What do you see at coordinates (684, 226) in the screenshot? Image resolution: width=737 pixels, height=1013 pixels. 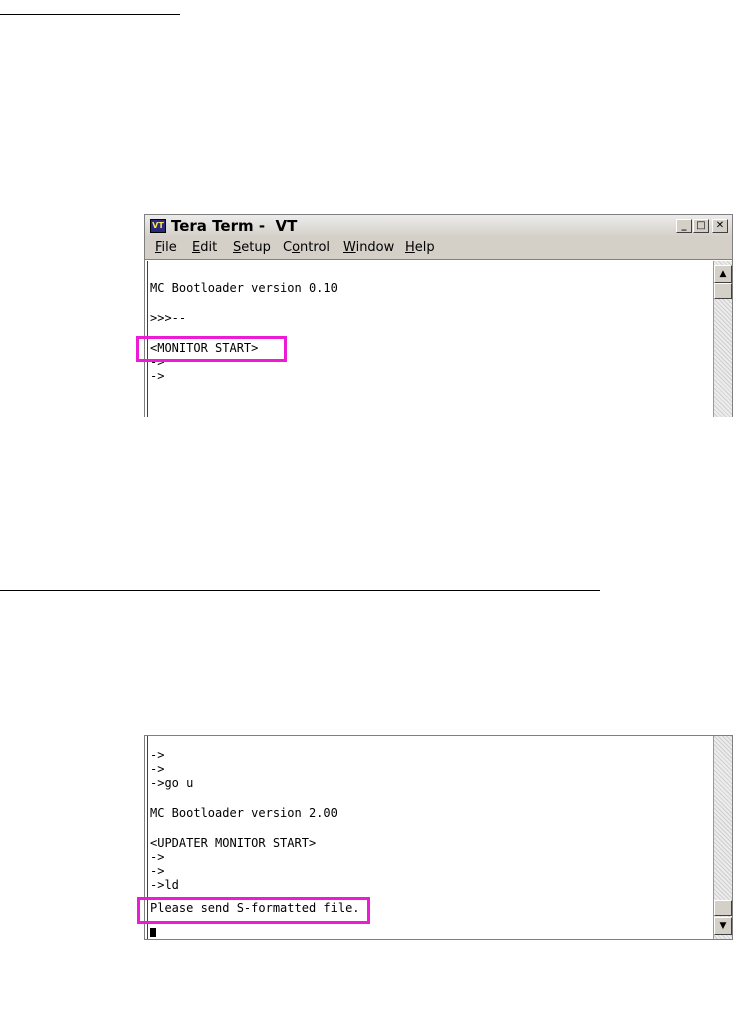 I see `minimize-icon: _` at bounding box center [684, 226].